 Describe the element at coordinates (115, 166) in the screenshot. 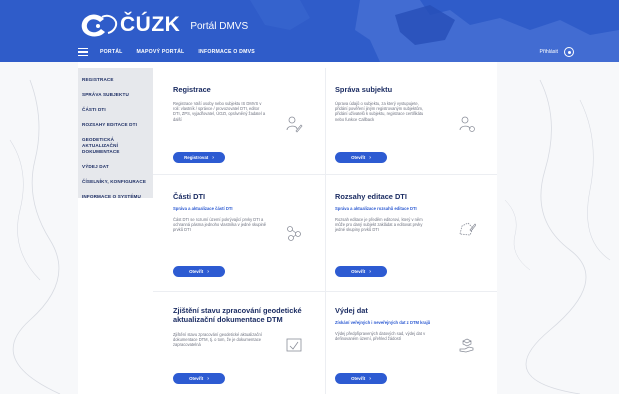

I see `sidebar-item-vydej-dat: VÝDEJ DAT` at that location.